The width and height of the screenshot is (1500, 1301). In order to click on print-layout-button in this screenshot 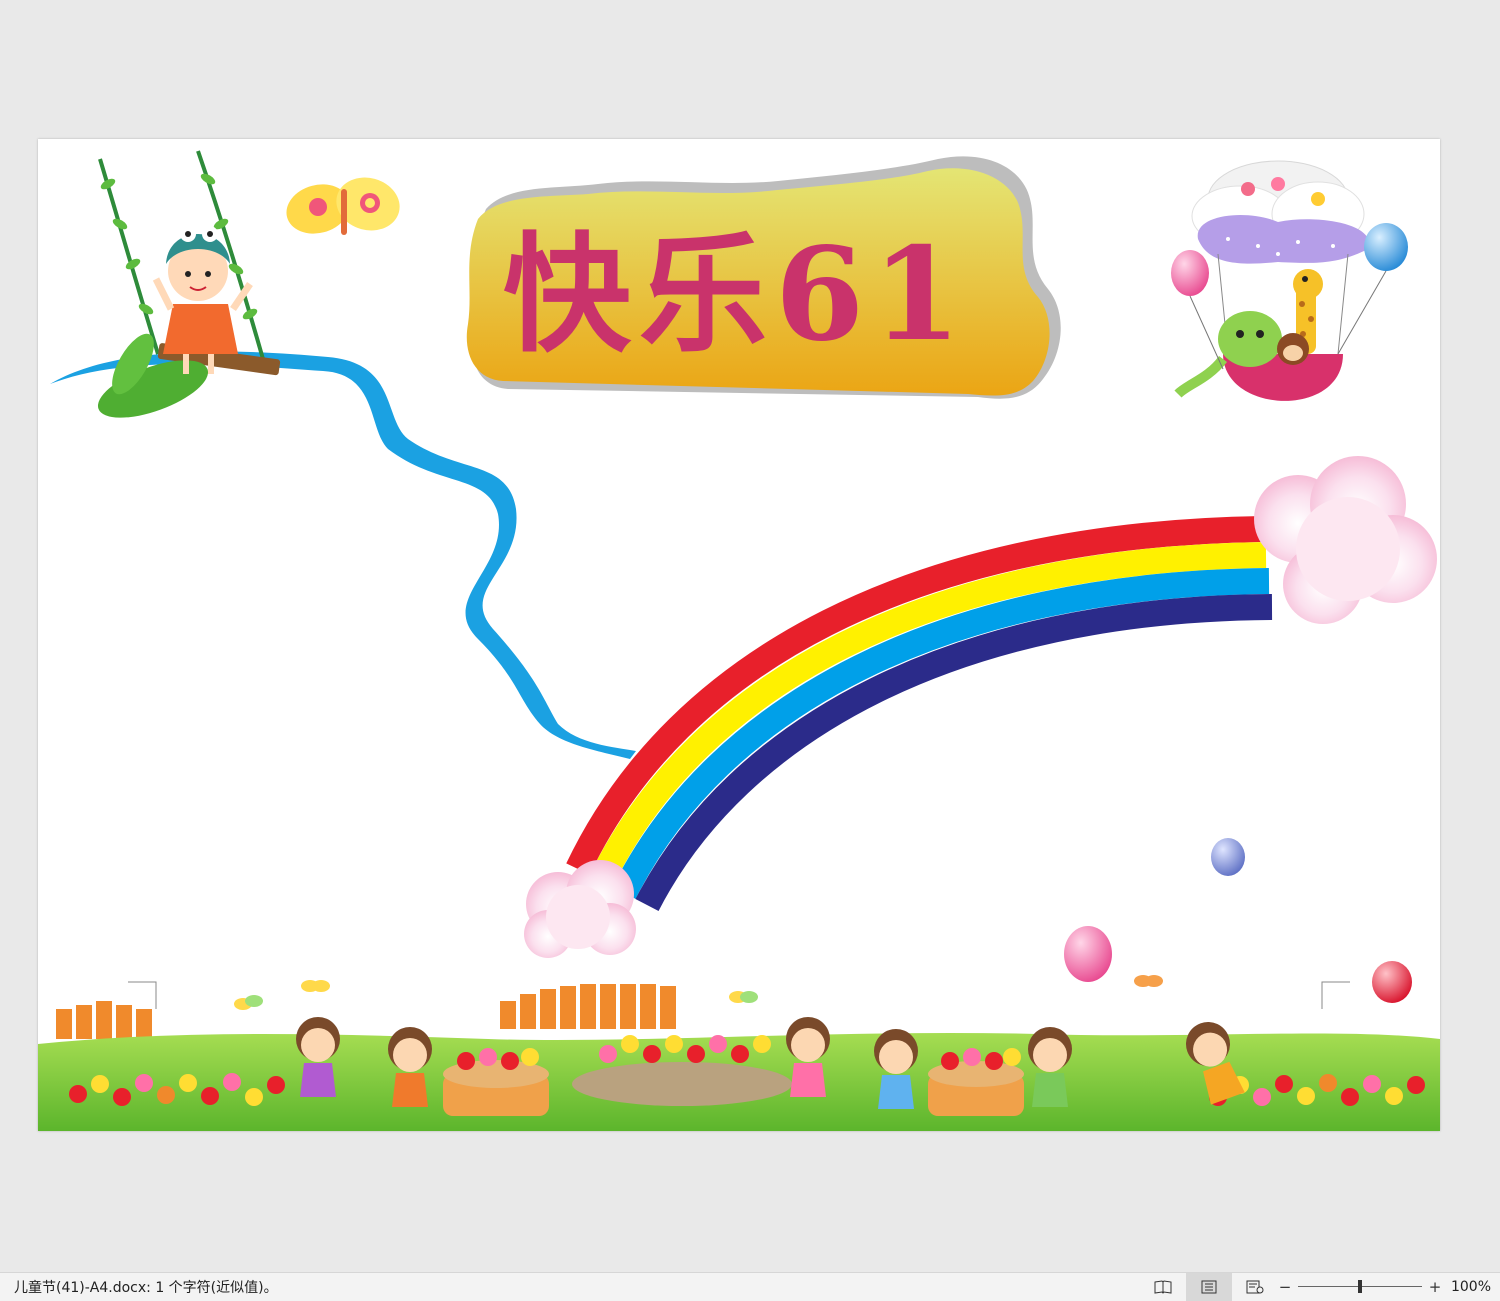, I will do `click(1209, 1287)`.